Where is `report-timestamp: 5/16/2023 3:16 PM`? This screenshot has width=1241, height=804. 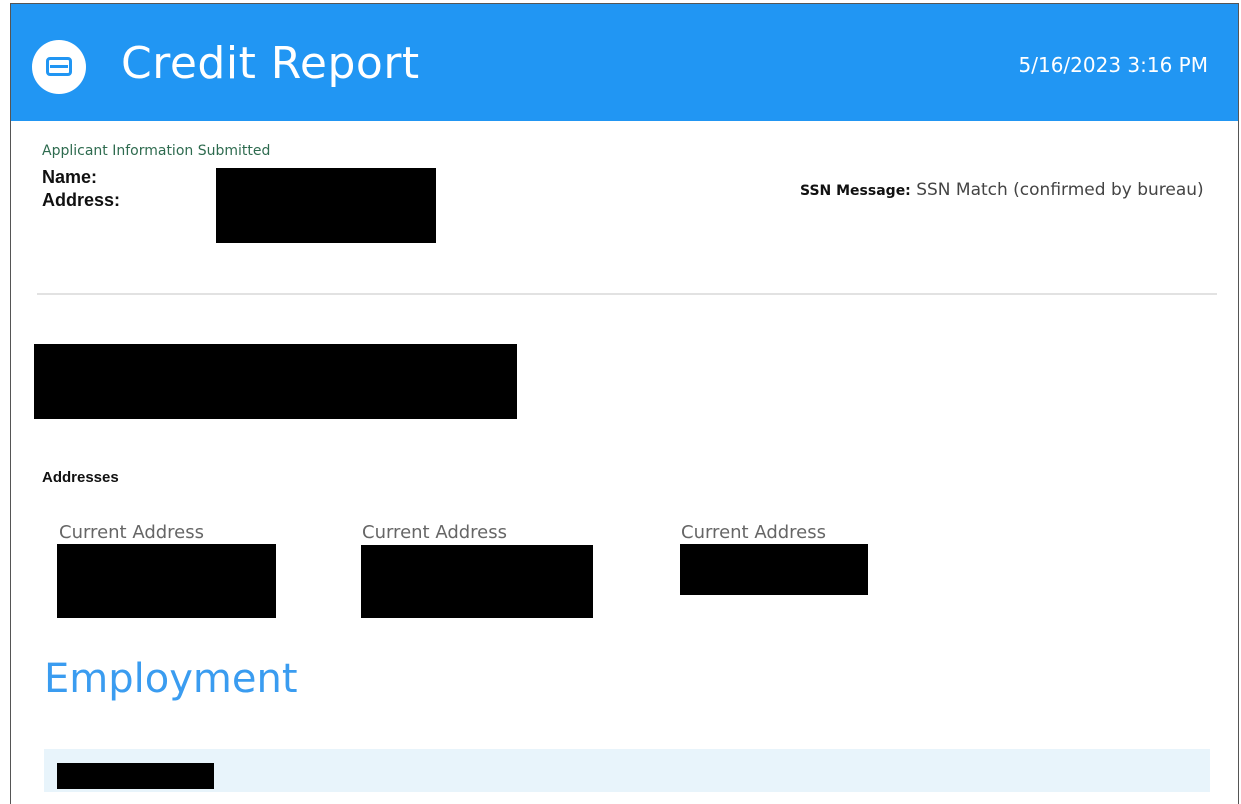
report-timestamp: 5/16/2023 3:16 PM is located at coordinates (1113, 65).